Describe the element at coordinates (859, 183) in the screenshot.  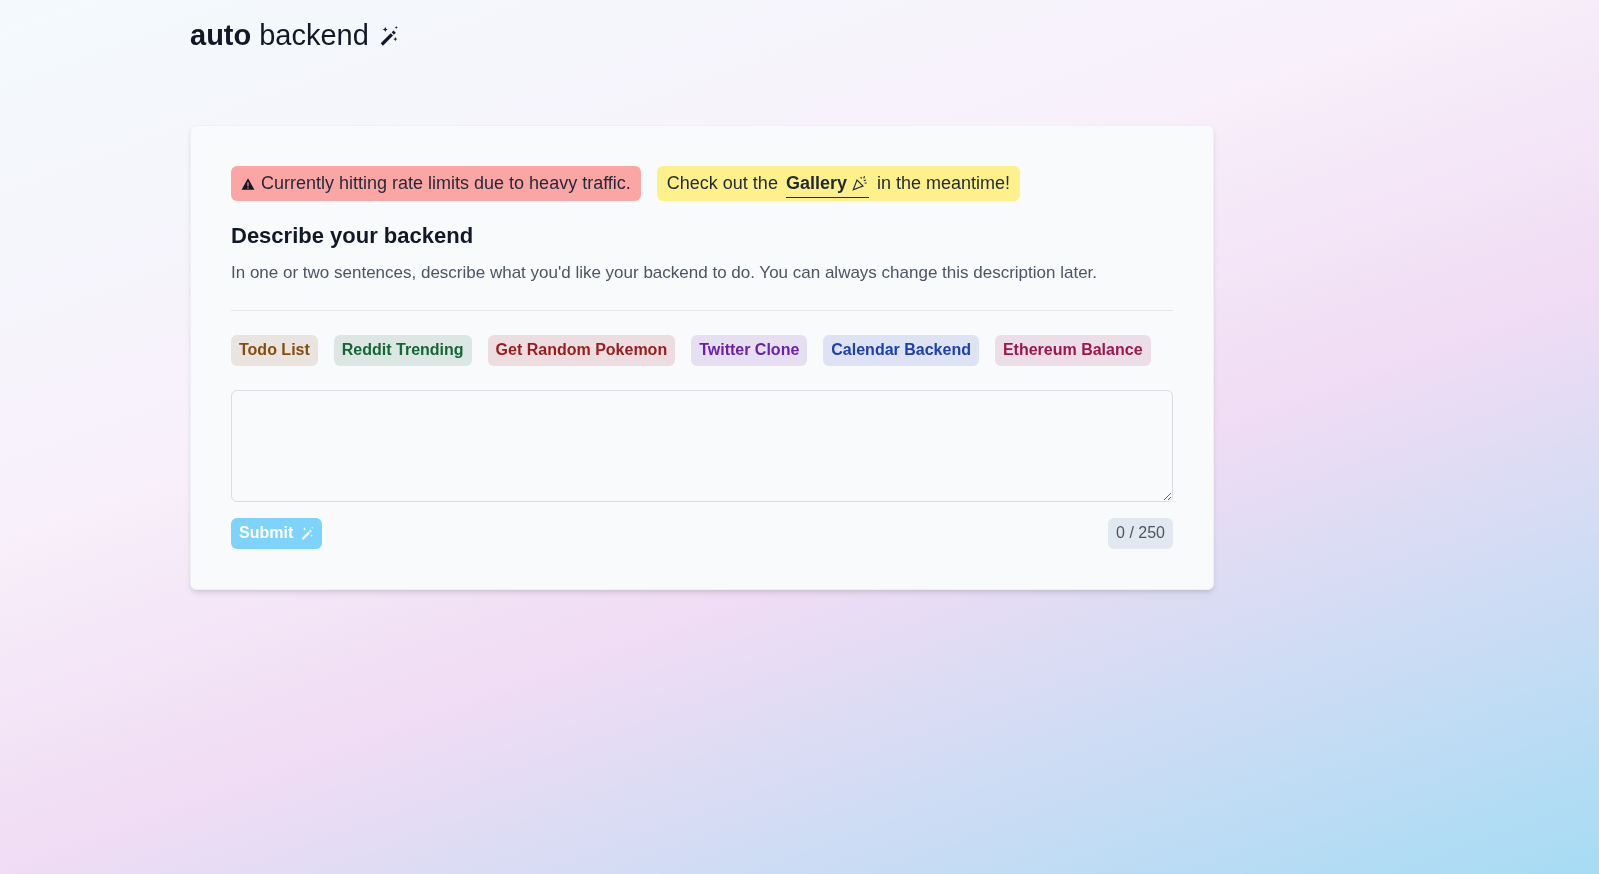
I see `party-popper-icon` at that location.